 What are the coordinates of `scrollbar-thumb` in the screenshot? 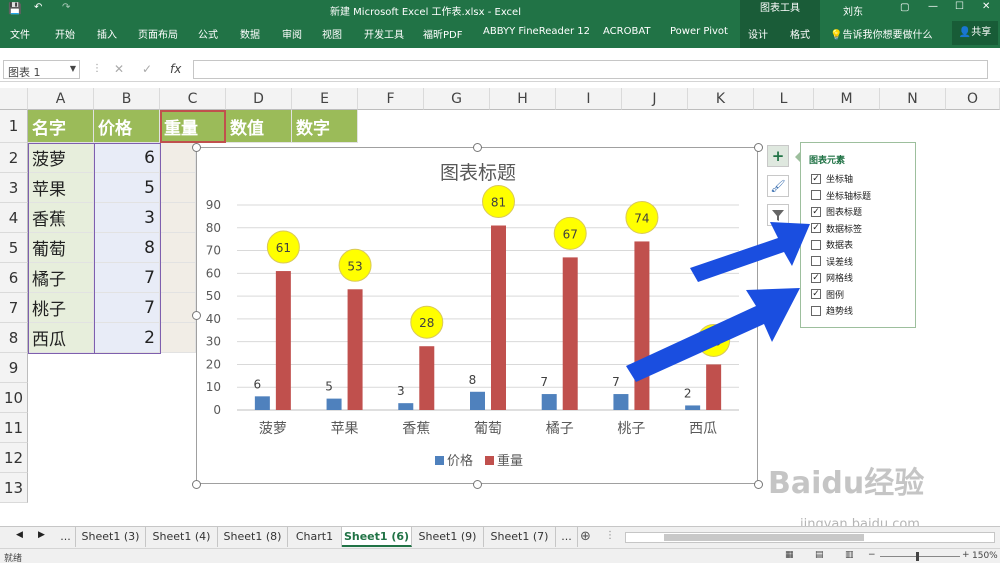 It's located at (764, 537).